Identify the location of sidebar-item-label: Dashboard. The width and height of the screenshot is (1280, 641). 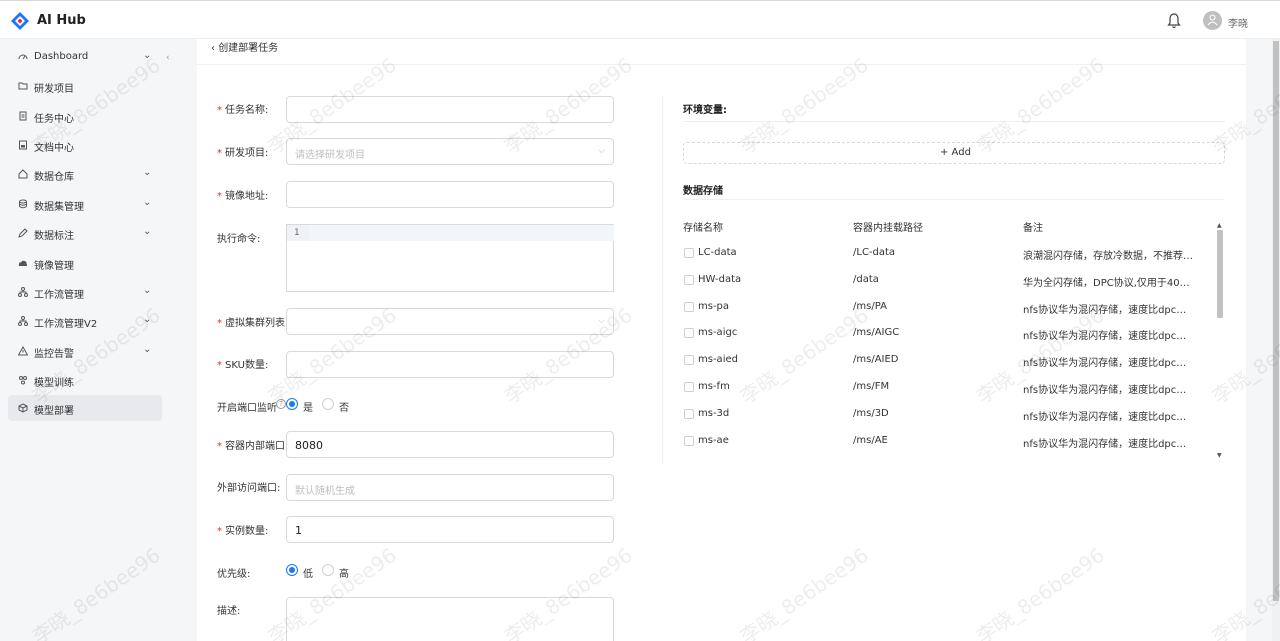
(61, 56).